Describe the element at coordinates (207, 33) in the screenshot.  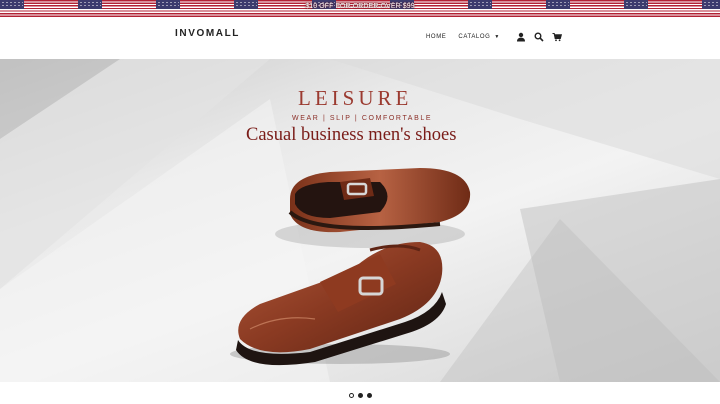
I see `site-logo: INVOMALL` at that location.